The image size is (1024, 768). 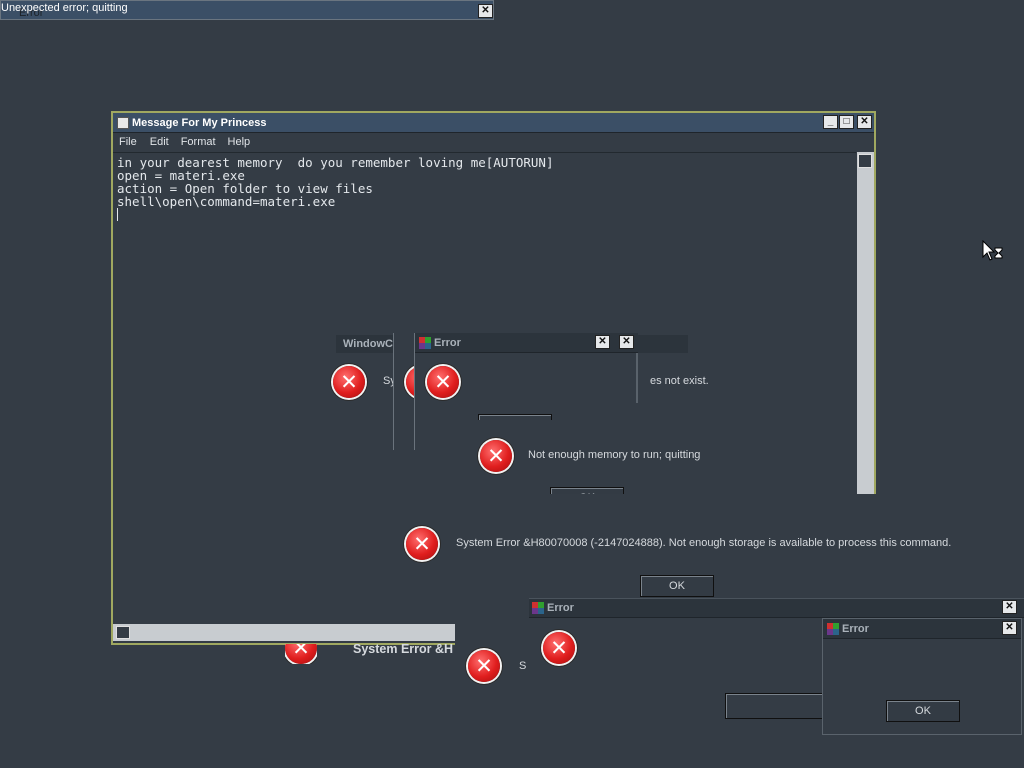 I want to click on system-error-fragment: System Error &H, so click(x=403, y=649).